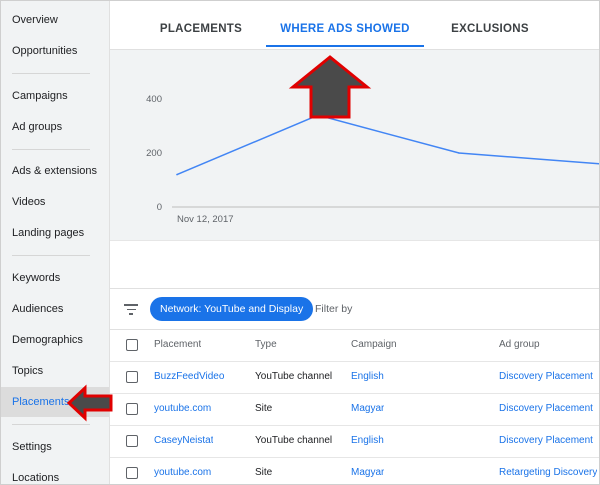 This screenshot has width=600, height=485. Describe the element at coordinates (55, 51) in the screenshot. I see `sidebar-item-opportunities: Opportunities` at that location.